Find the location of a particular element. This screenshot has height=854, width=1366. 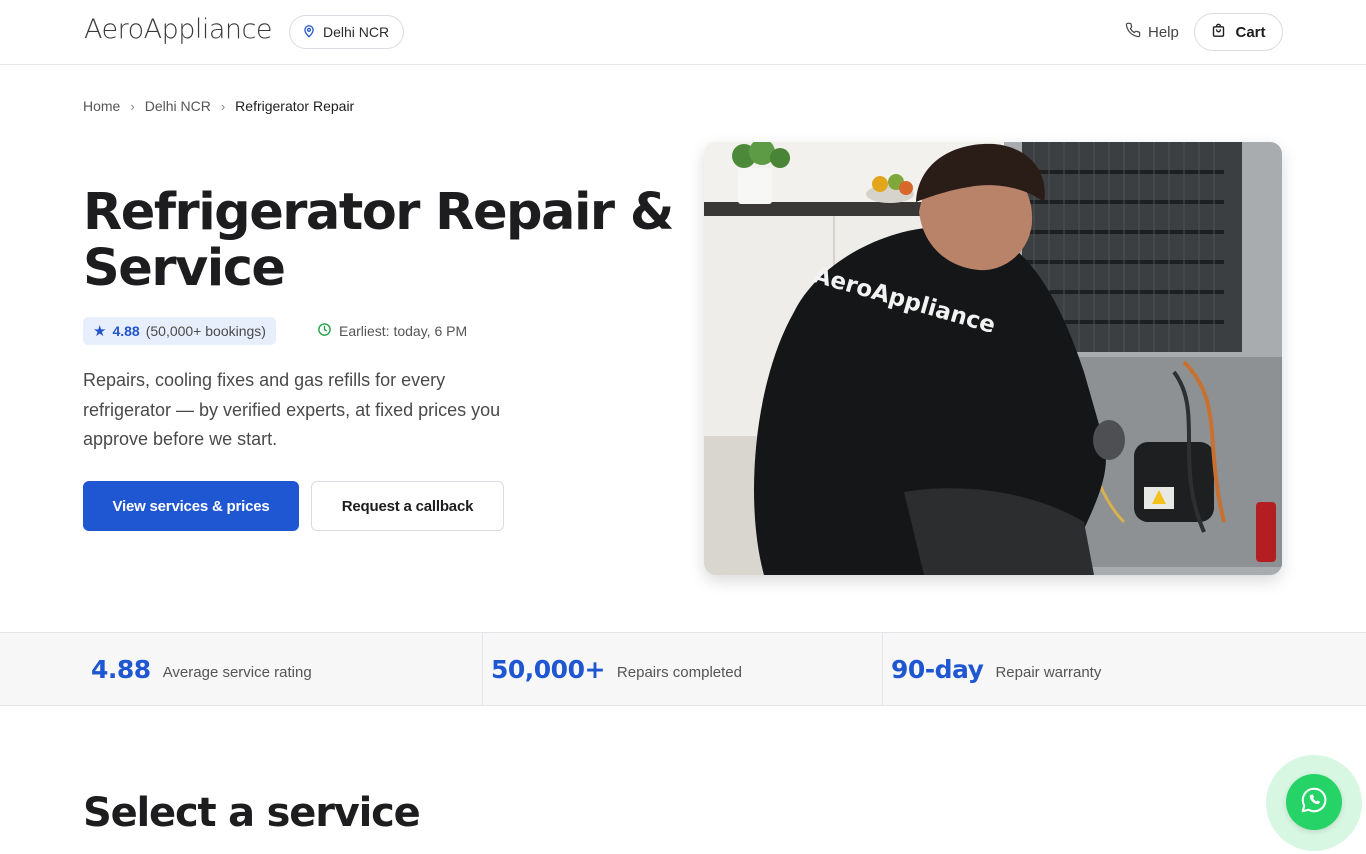

map-pin-icon is located at coordinates (309, 32).